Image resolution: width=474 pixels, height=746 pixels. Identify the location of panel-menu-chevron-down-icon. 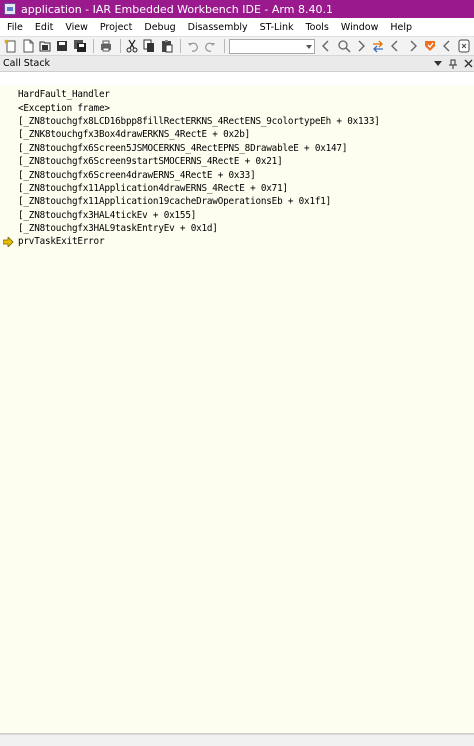
(438, 64).